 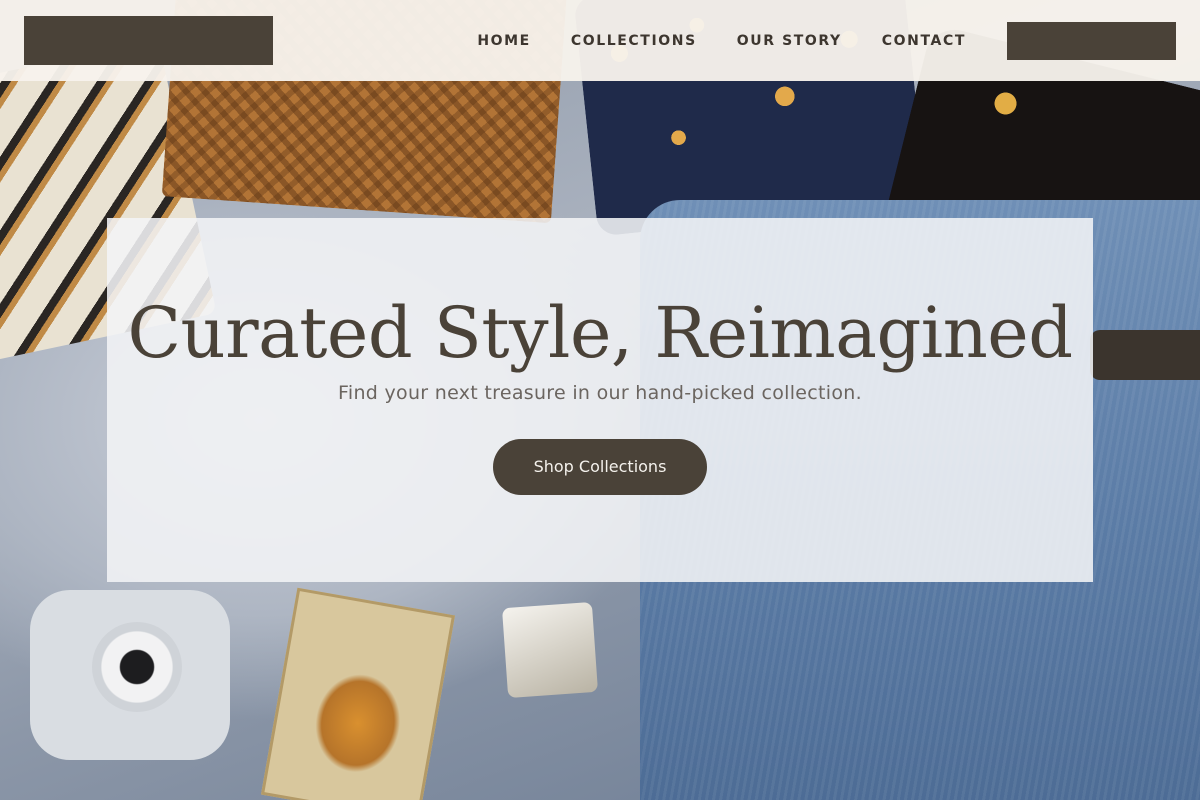 What do you see at coordinates (600, 467) in the screenshot?
I see `shop-collections-button: Shop Collections` at bounding box center [600, 467].